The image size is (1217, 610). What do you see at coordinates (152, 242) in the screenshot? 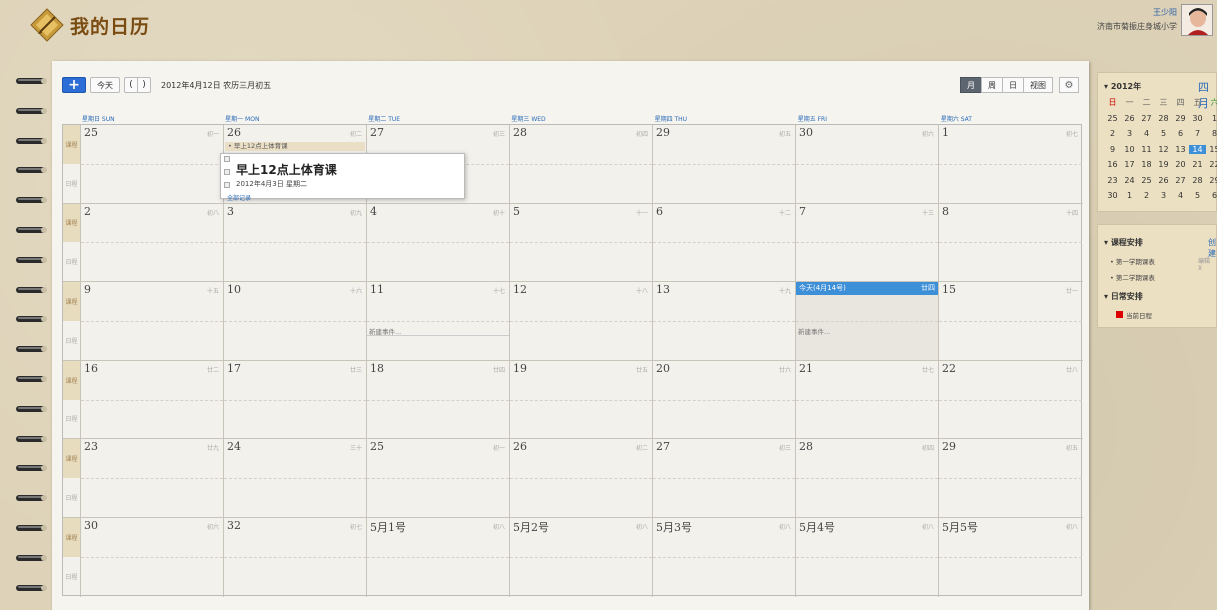
I see `day-cell: 2 初八` at bounding box center [152, 242].